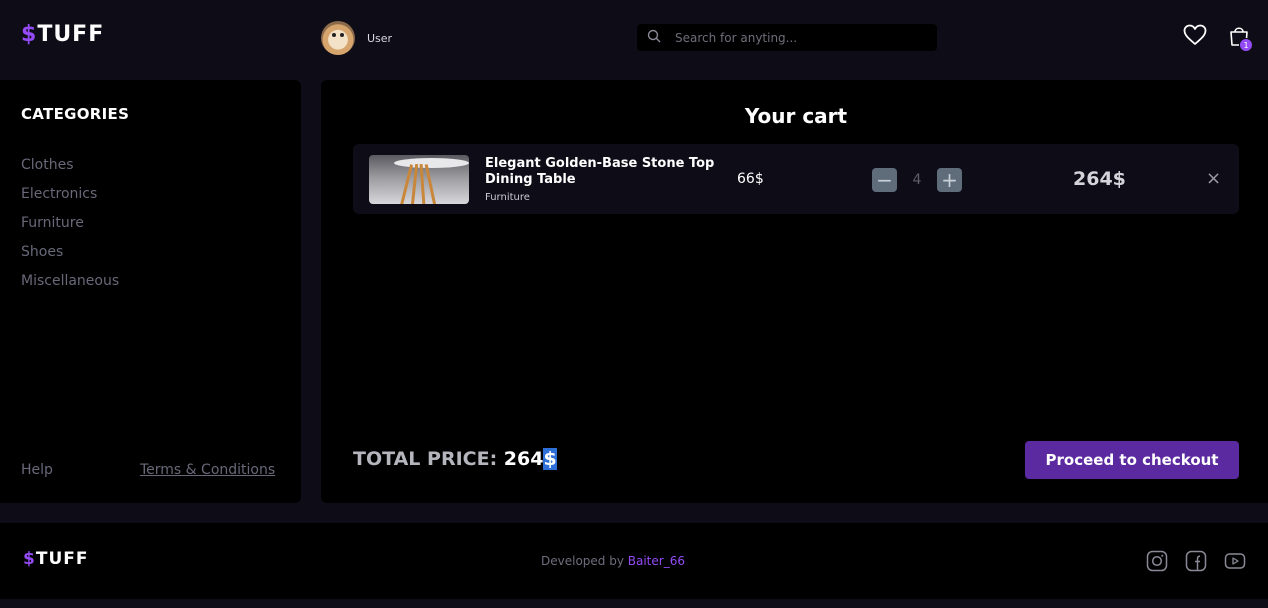  Describe the element at coordinates (917, 180) in the screenshot. I see `quantity-value: 4` at that location.